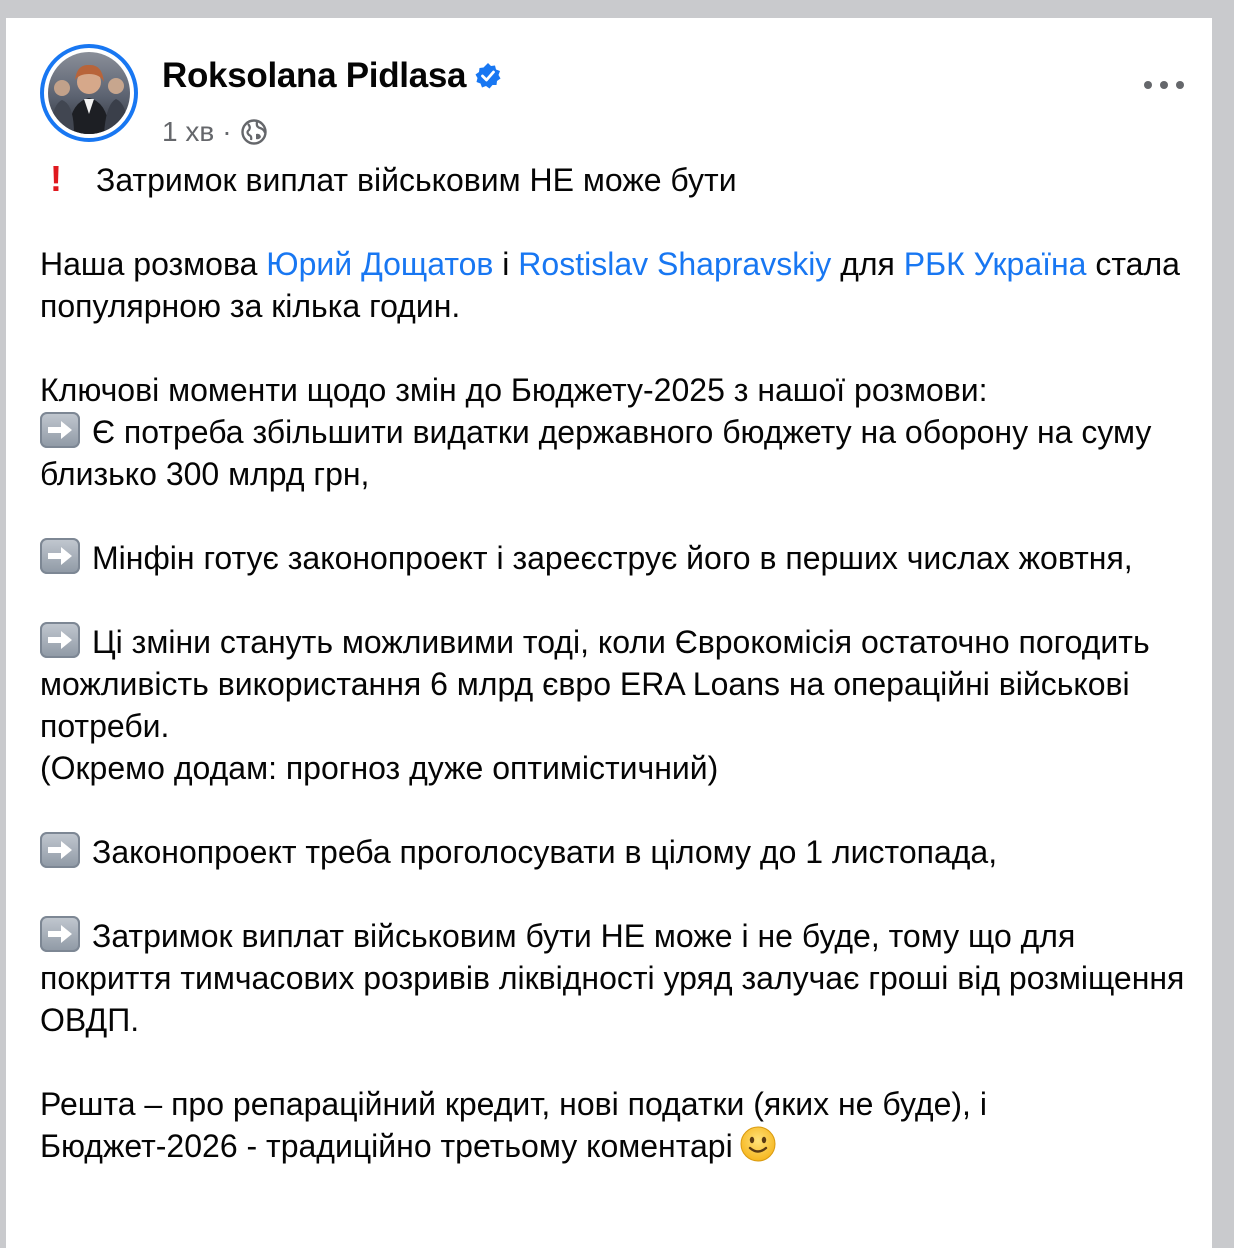 The width and height of the screenshot is (1234, 1248). Describe the element at coordinates (416, 180) in the screenshot. I see `title-text: Затримок виплат військовим НЕ може бути` at that location.